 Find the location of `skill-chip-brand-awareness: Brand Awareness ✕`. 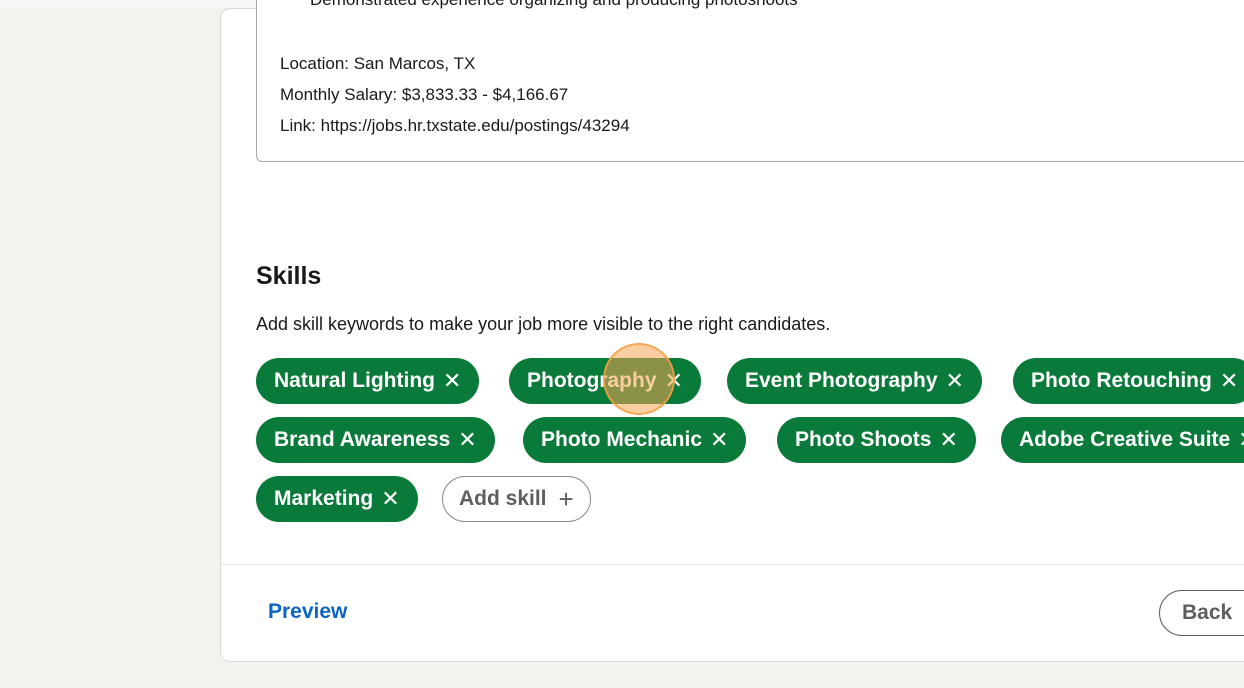

skill-chip-brand-awareness: Brand Awareness ✕ is located at coordinates (375, 440).